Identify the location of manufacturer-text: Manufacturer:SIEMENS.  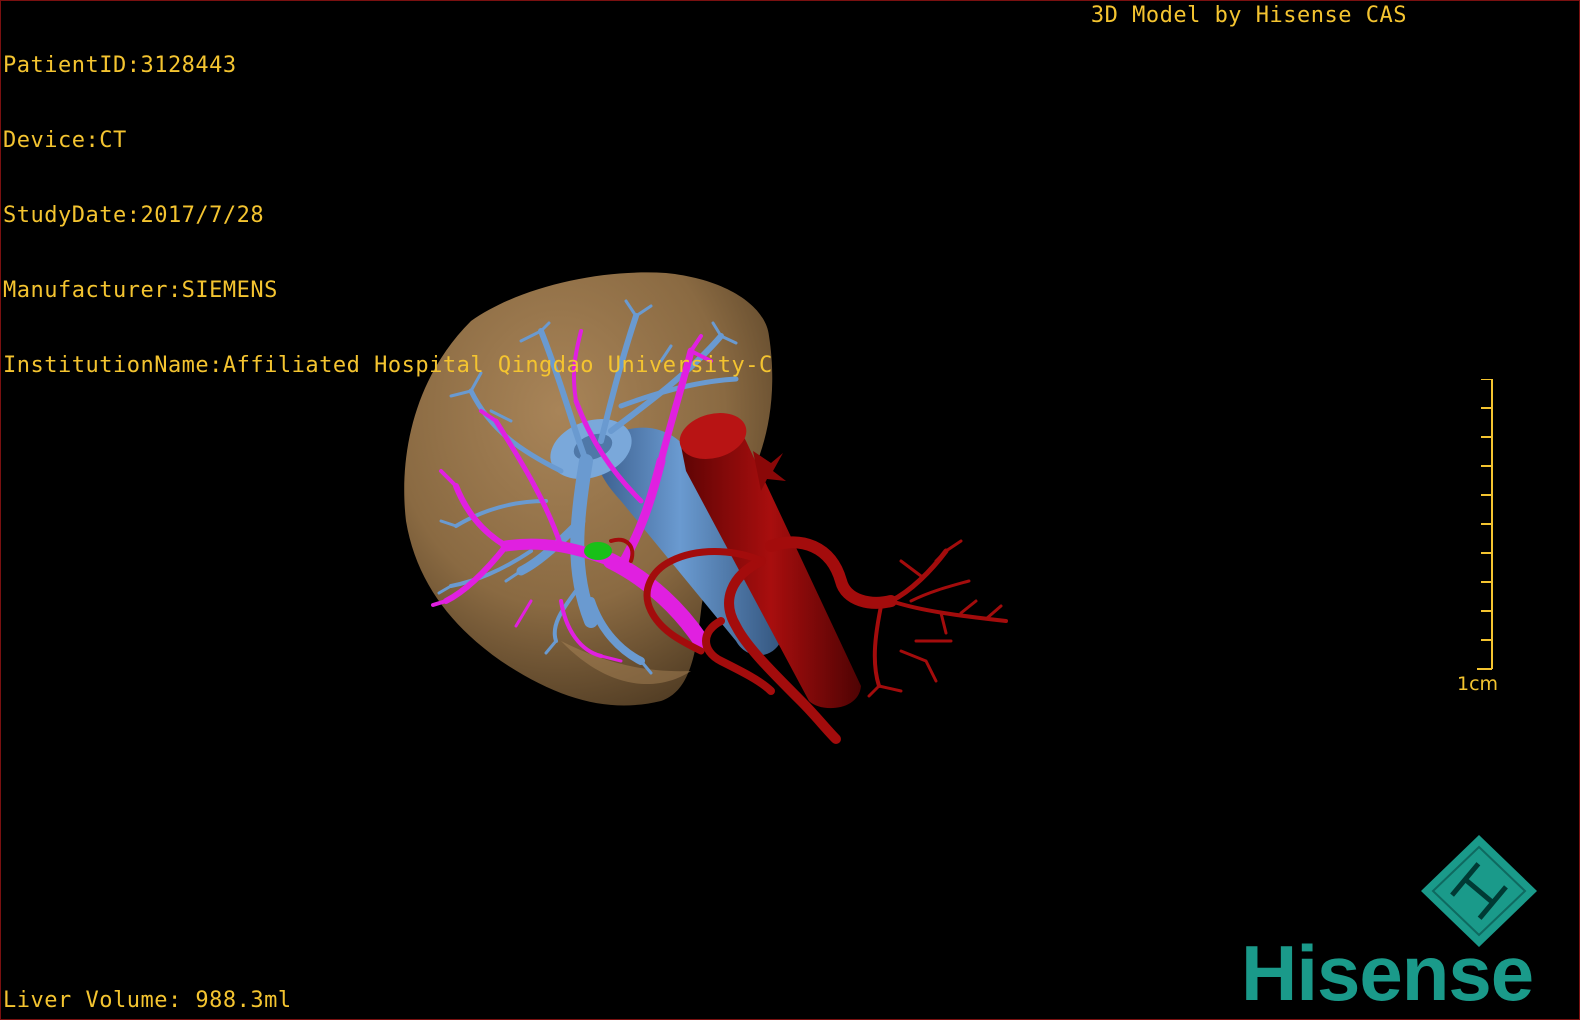
(140, 290).